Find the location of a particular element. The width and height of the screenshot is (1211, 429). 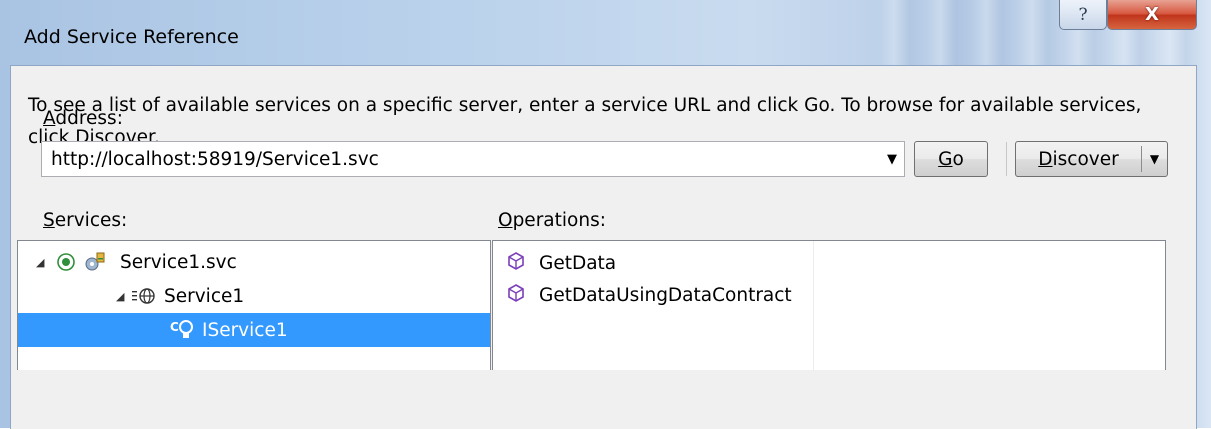

tree-item-service-file: ◢ Service1.svc is located at coordinates (136, 262).